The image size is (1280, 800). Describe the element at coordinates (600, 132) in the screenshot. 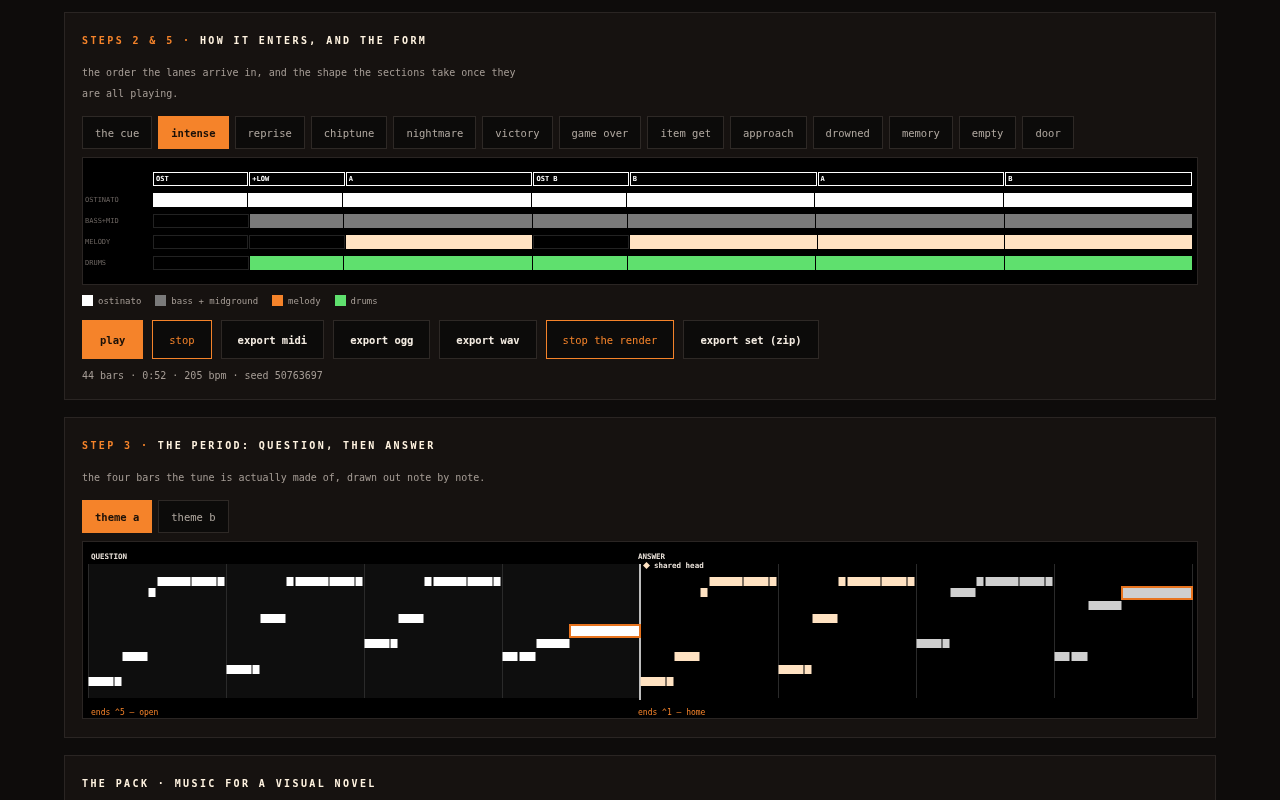

I see `song-tab: game over` at that location.